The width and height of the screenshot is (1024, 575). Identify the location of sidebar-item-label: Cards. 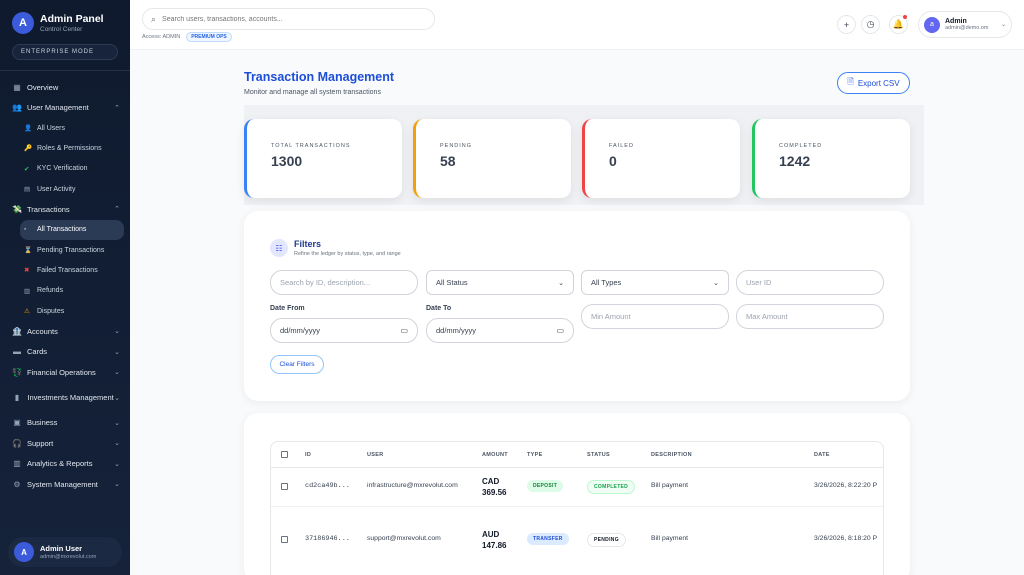
(37, 352).